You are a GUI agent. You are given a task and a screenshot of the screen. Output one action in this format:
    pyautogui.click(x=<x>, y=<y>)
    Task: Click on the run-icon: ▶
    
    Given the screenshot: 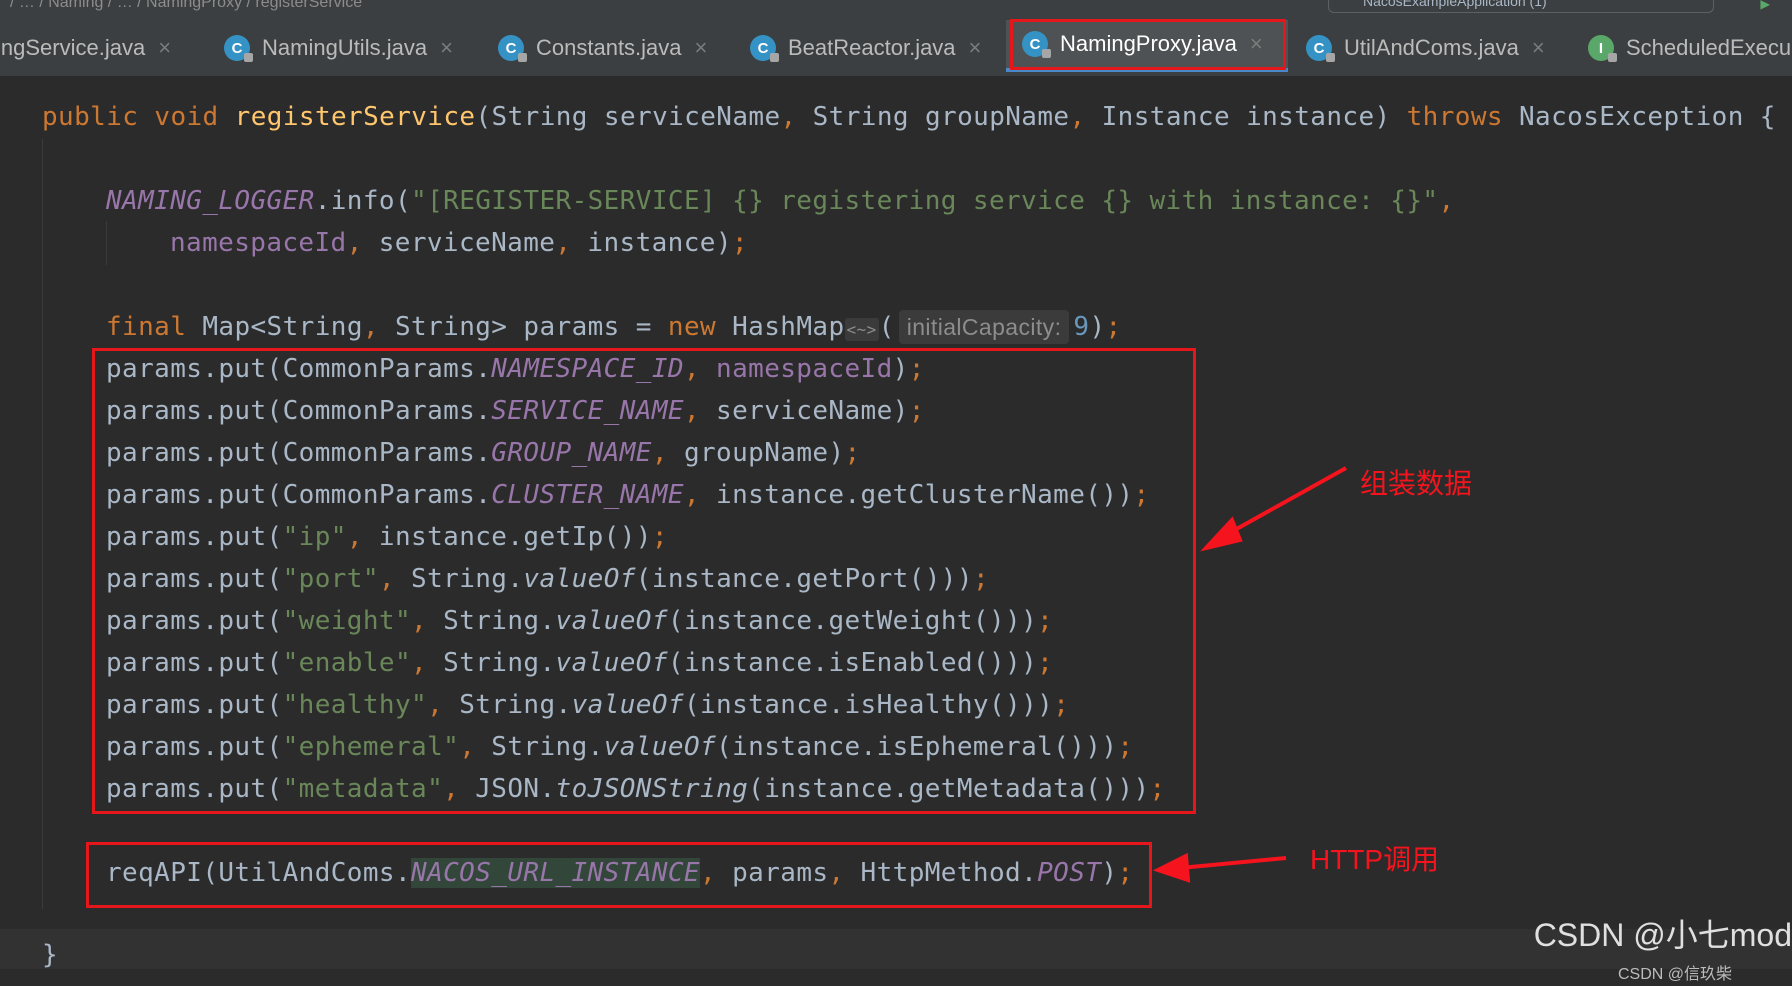 What is the action you would take?
    pyautogui.click(x=1765, y=6)
    